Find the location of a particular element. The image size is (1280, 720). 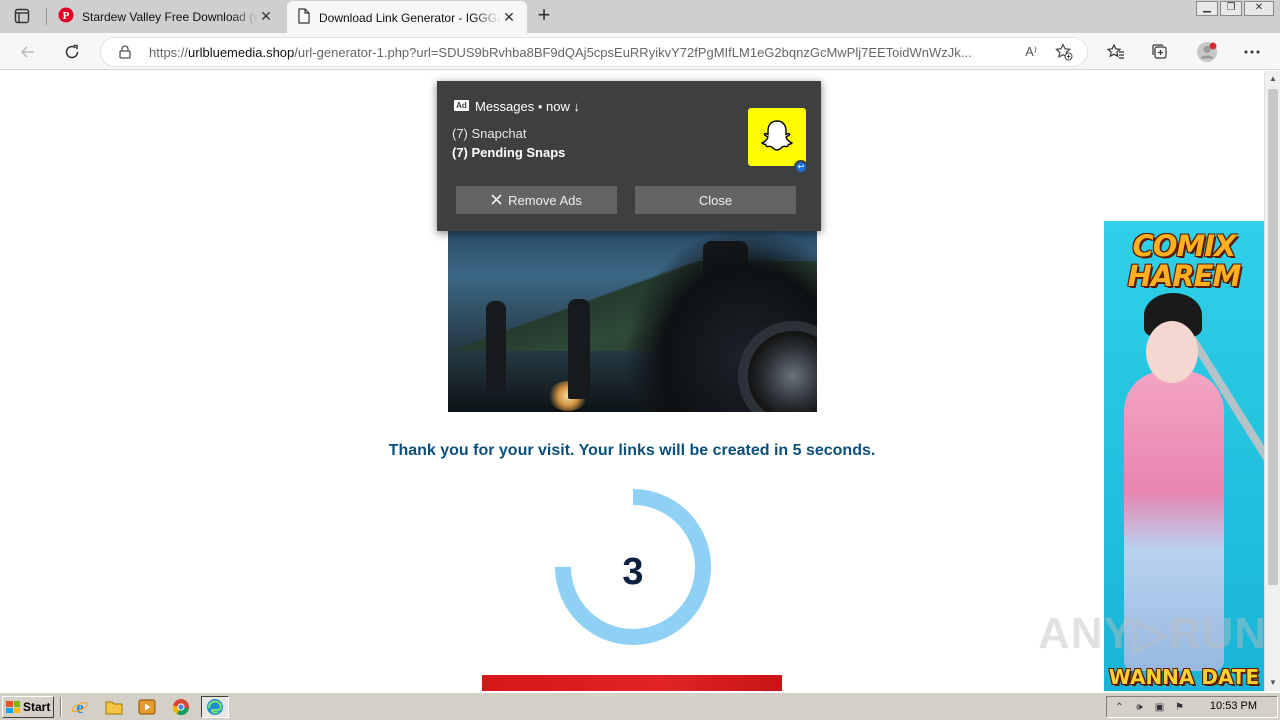

window-close-icon: ✕ is located at coordinates (1259, 8).